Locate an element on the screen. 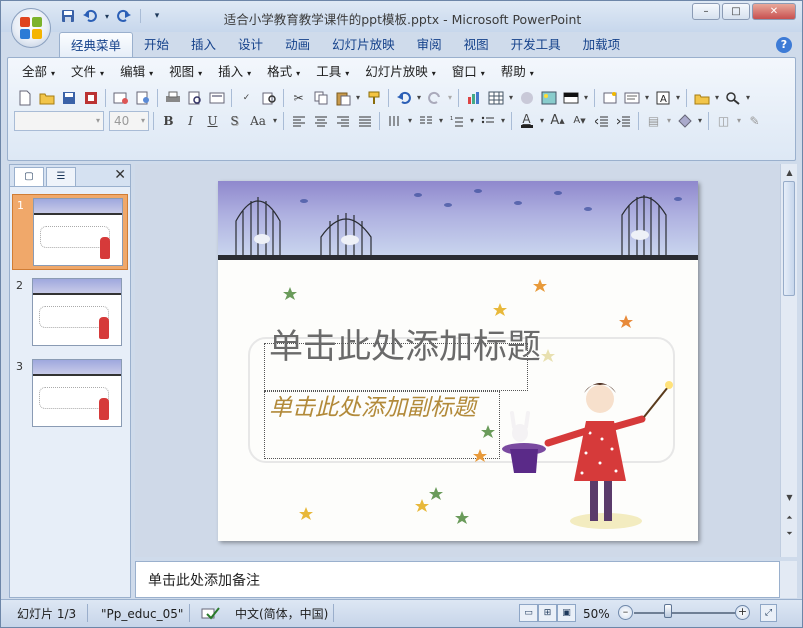  title-placeholder: 单击此处添加标题 is located at coordinates (402, 359).